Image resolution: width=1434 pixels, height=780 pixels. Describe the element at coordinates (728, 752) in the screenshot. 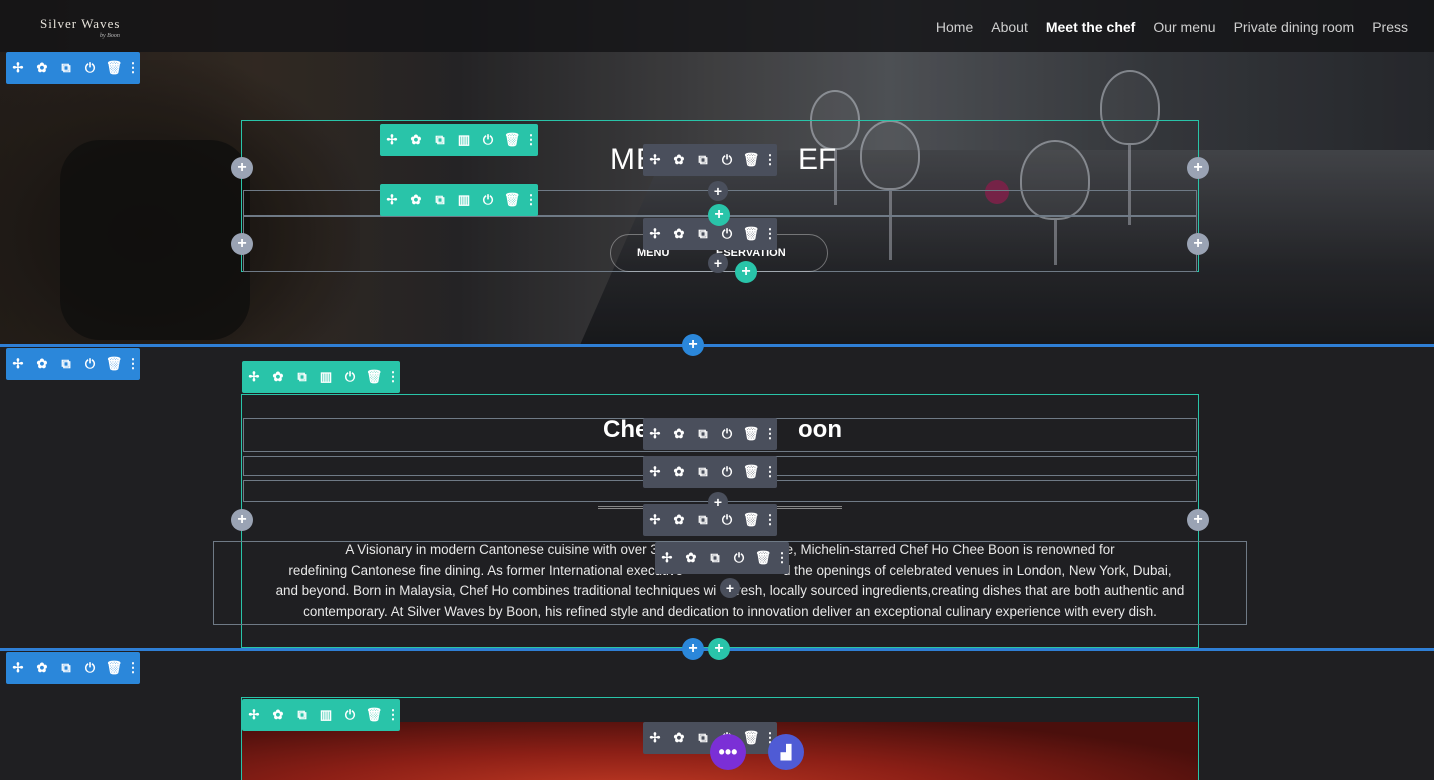

I see `builder-more-button: •••` at that location.